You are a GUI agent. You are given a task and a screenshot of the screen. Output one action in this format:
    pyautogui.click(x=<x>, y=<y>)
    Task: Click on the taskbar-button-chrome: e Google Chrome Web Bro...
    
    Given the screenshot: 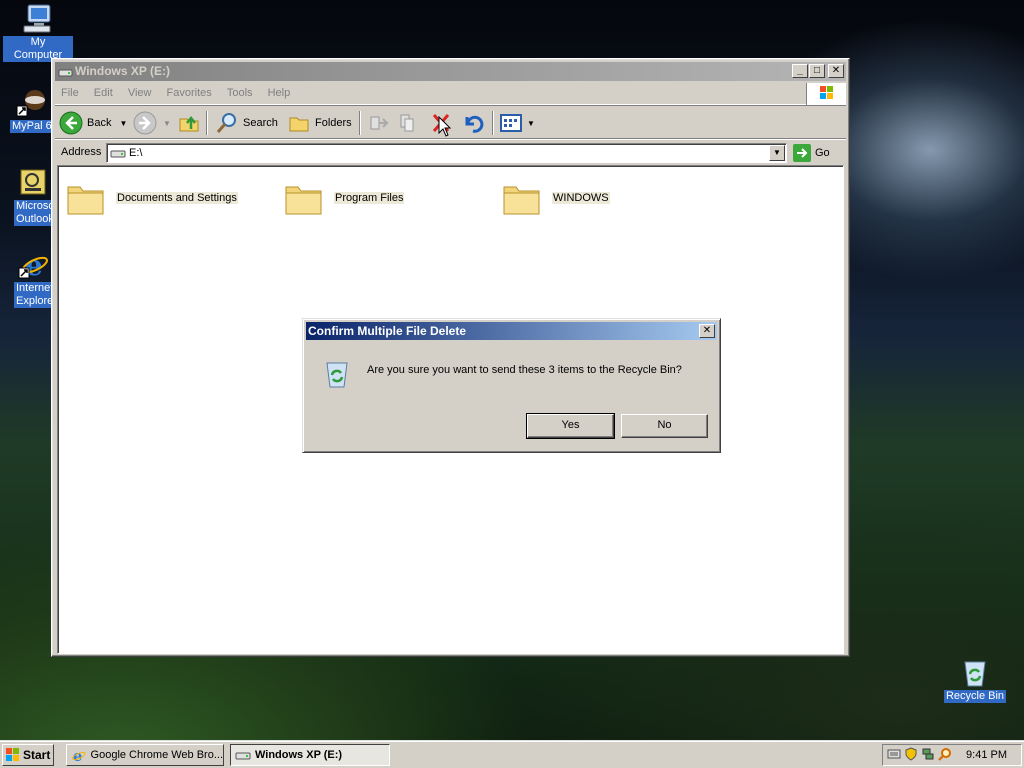 What is the action you would take?
    pyautogui.click(x=145, y=755)
    